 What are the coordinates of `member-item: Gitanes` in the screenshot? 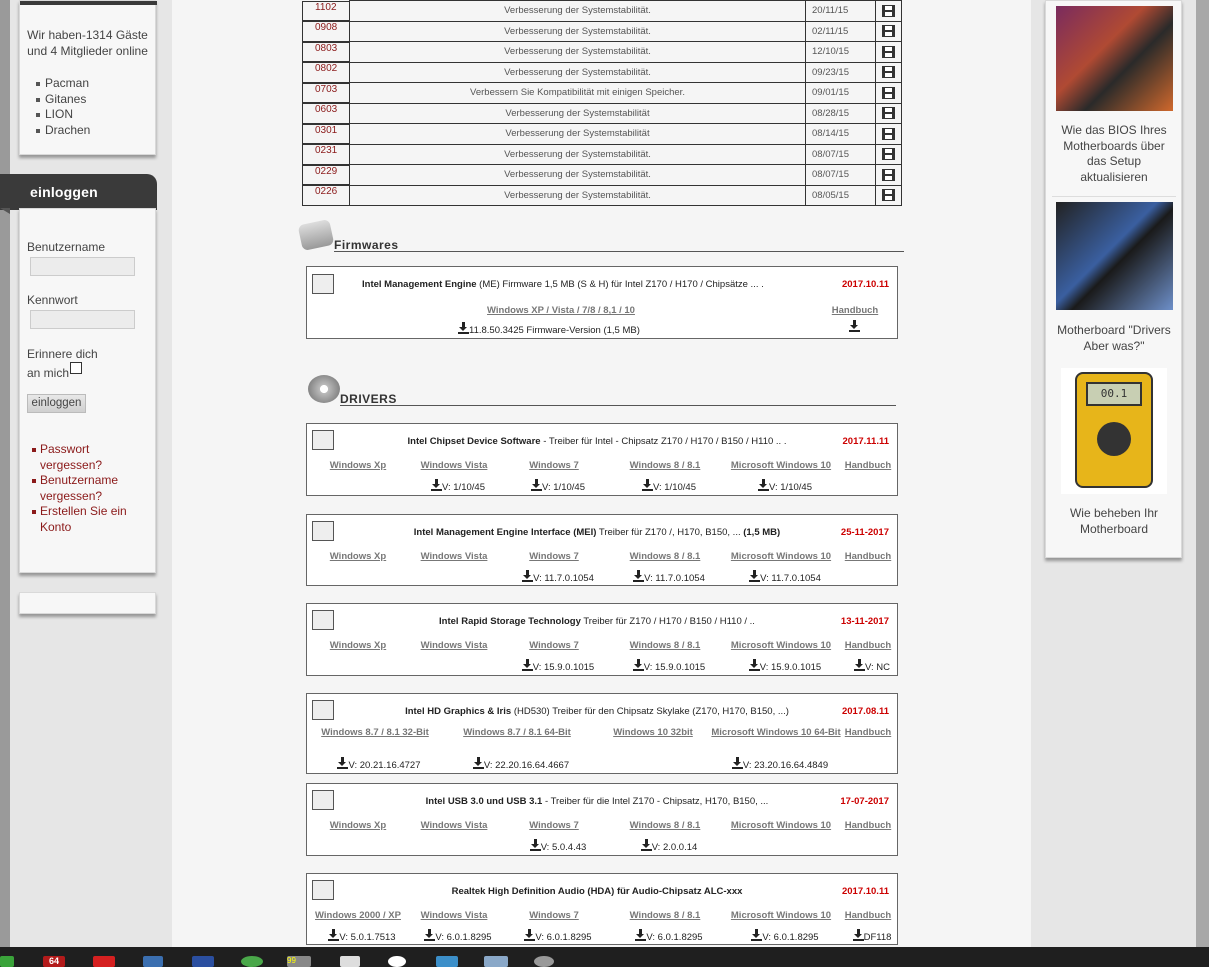 It's located at (95, 100).